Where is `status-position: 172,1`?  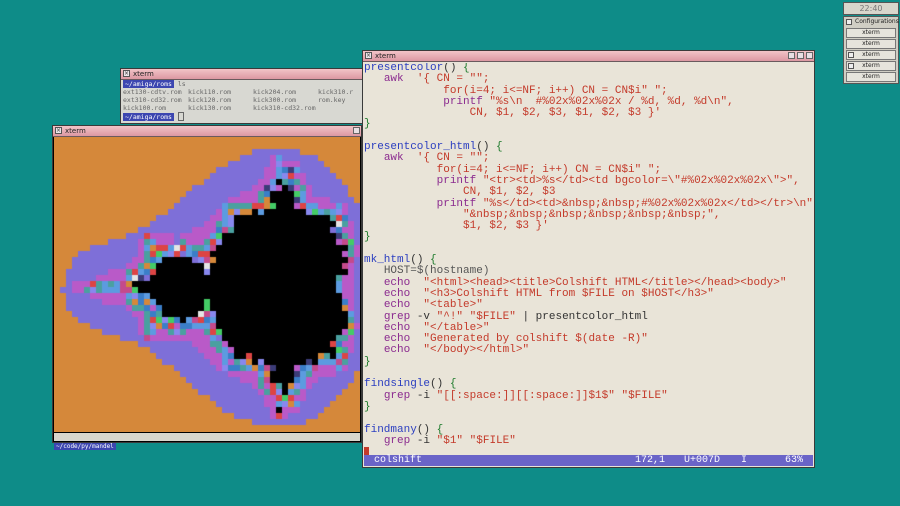 status-position: 172,1 is located at coordinates (650, 460).